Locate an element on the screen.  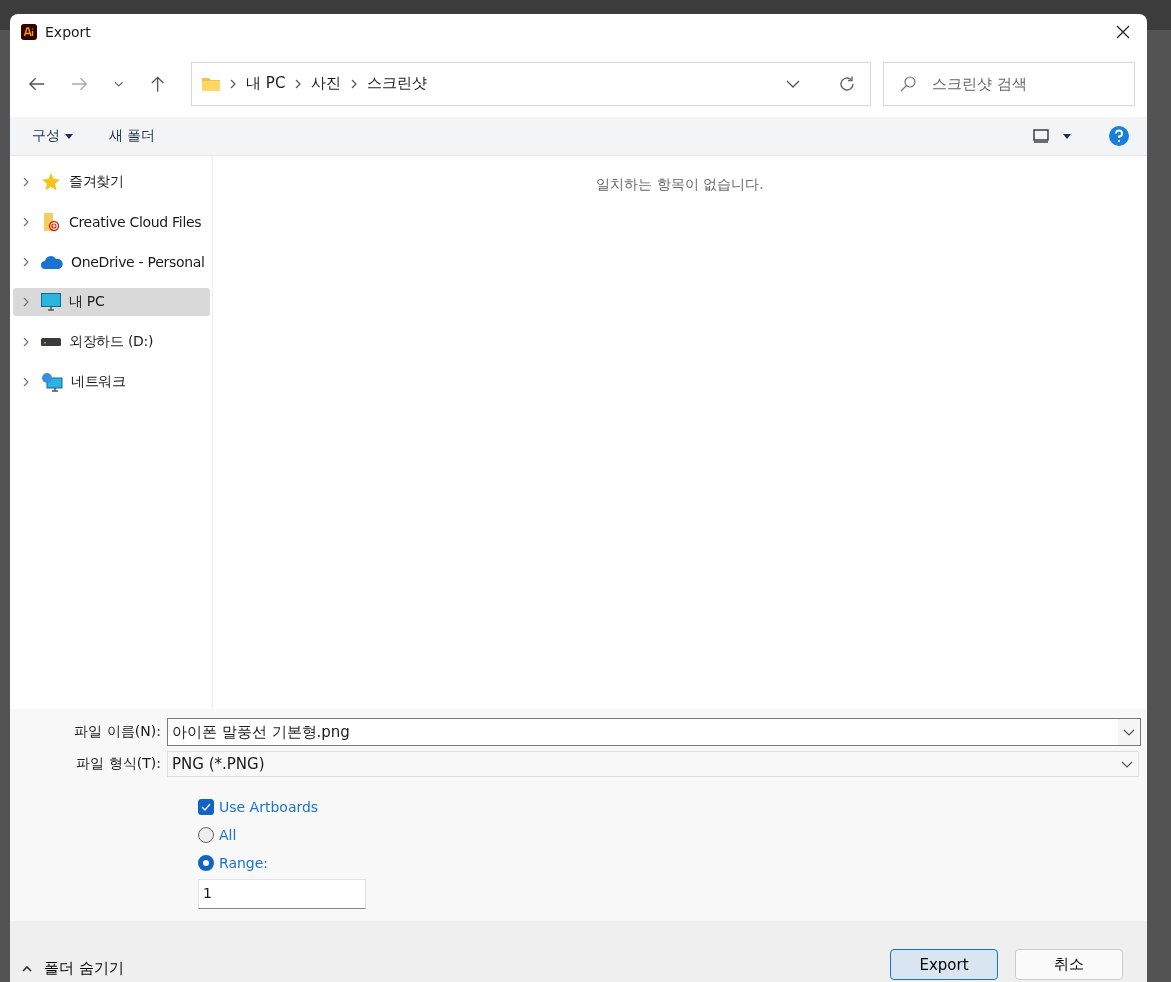
cancel-button: 취소 is located at coordinates (1069, 964).